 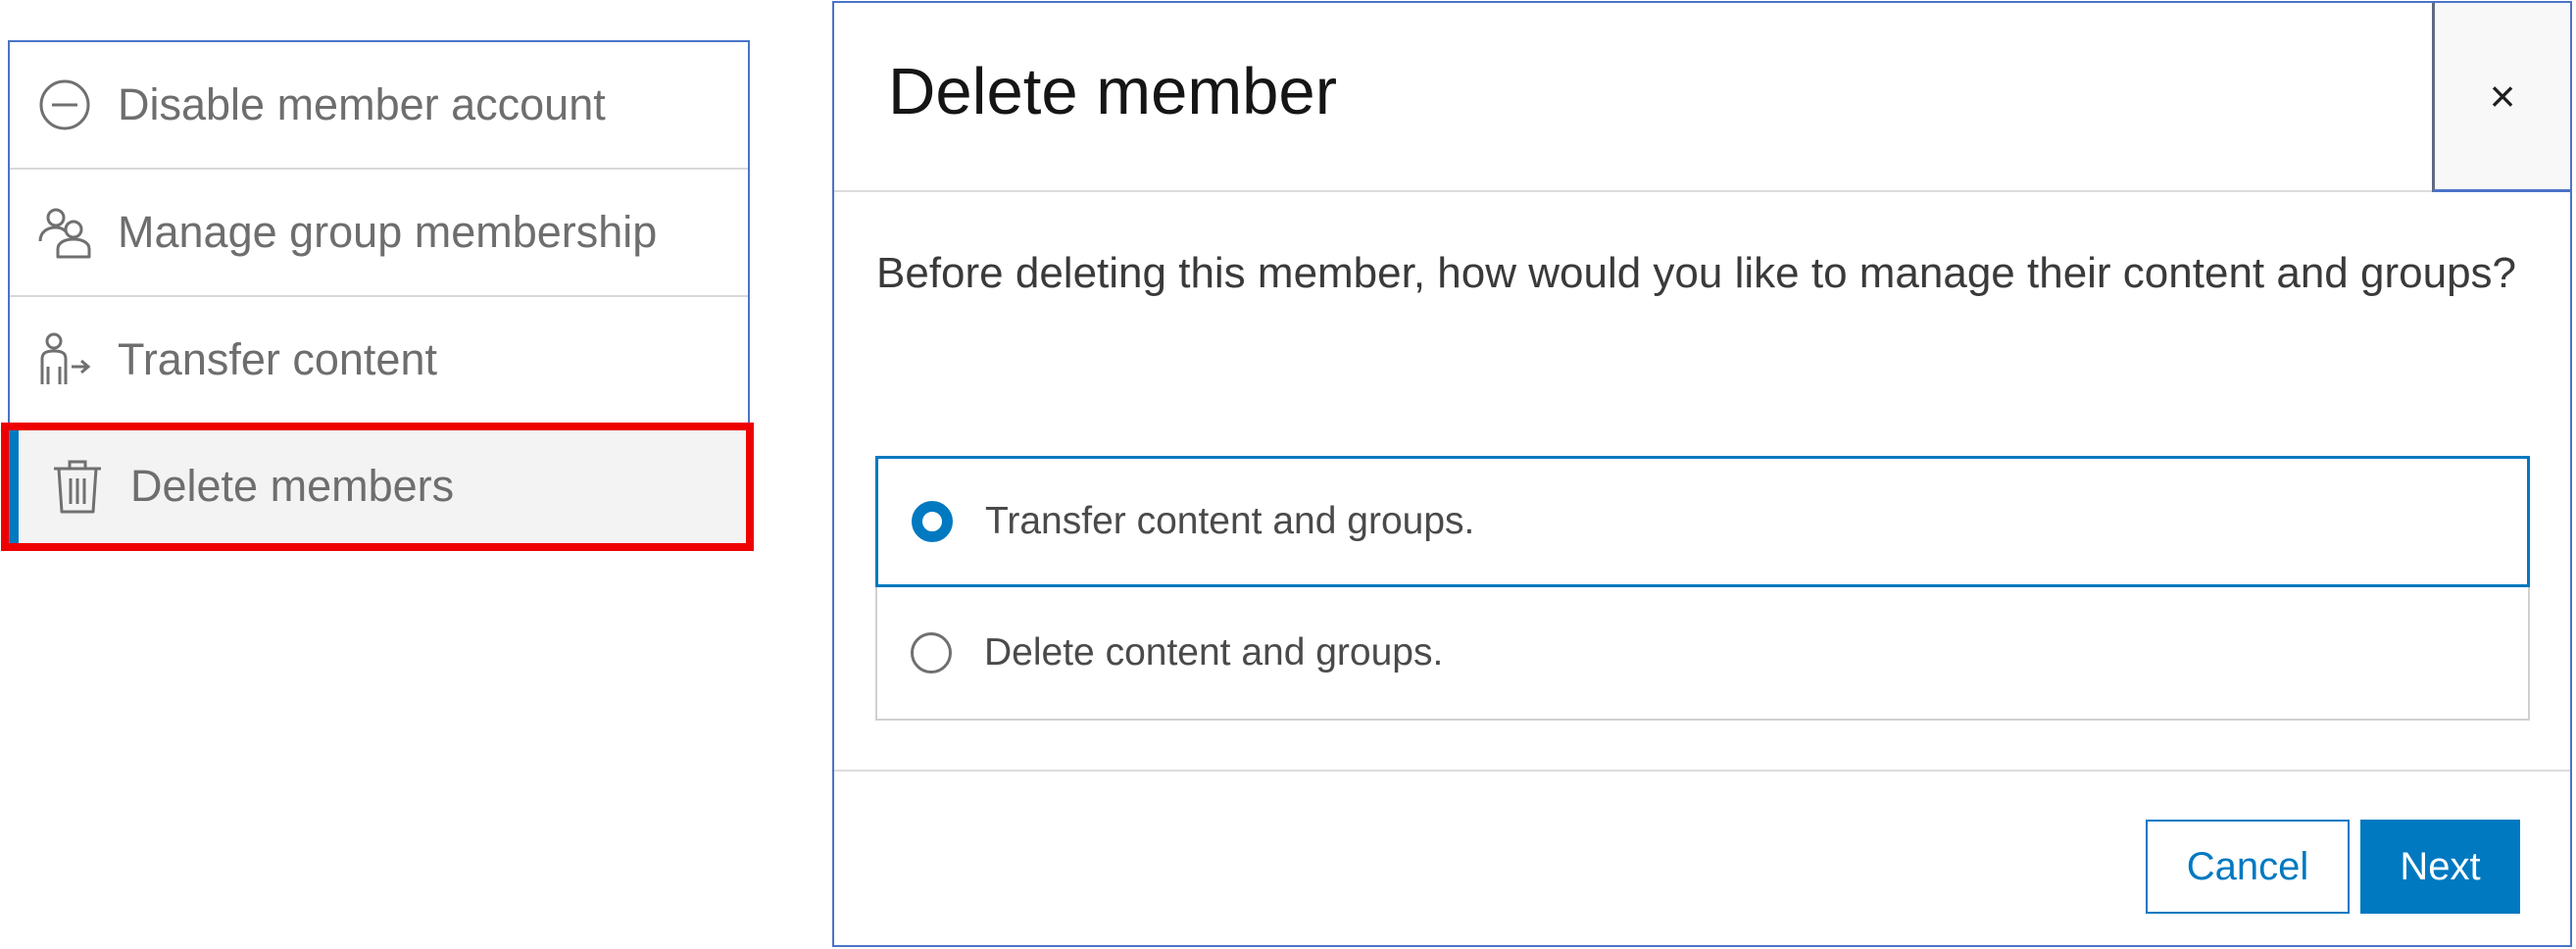 What do you see at coordinates (1702, 97) in the screenshot?
I see `dialog-header: Delete member ×` at bounding box center [1702, 97].